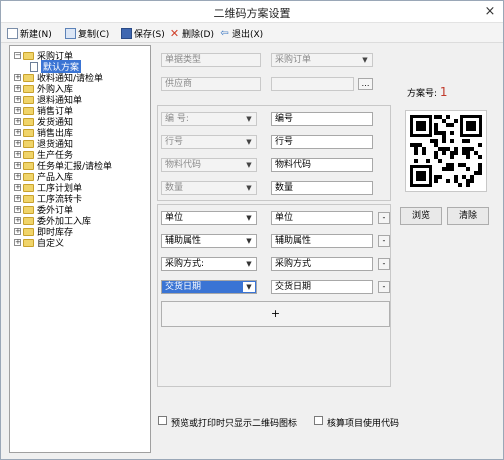  I want to click on custom-field-name: 采购方式:, so click(185, 264).